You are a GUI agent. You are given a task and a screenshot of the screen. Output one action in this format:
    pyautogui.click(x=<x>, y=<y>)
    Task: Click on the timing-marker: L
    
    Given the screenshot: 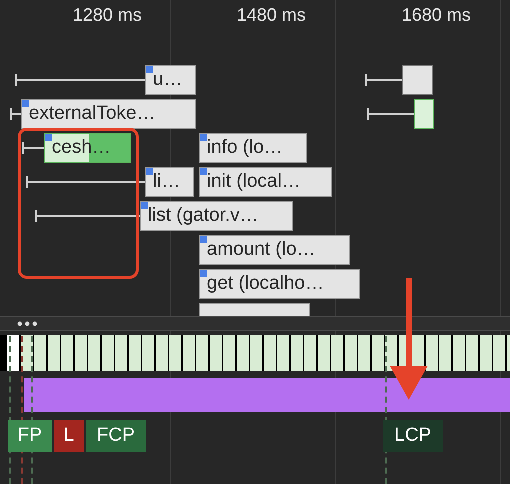 What is the action you would take?
    pyautogui.click(x=69, y=436)
    